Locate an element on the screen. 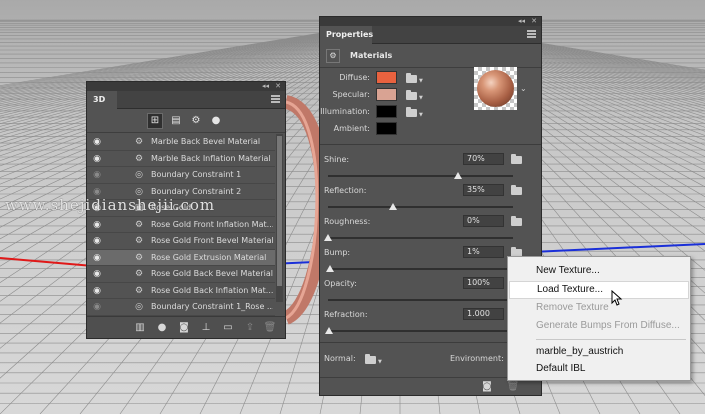  filter-mesh-icon: ▥ is located at coordinates (140, 328).